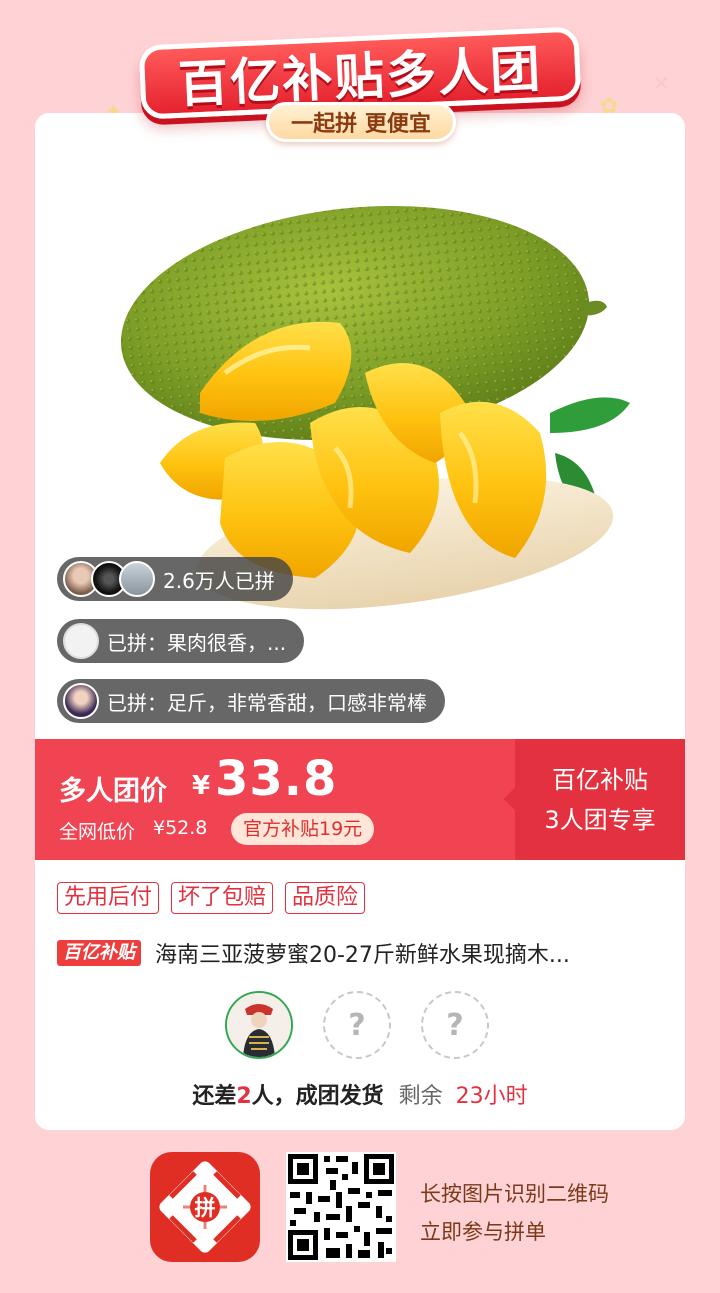  What do you see at coordinates (317, 1096) in the screenshot?
I see `status-suffix: 人，成团发货` at bounding box center [317, 1096].